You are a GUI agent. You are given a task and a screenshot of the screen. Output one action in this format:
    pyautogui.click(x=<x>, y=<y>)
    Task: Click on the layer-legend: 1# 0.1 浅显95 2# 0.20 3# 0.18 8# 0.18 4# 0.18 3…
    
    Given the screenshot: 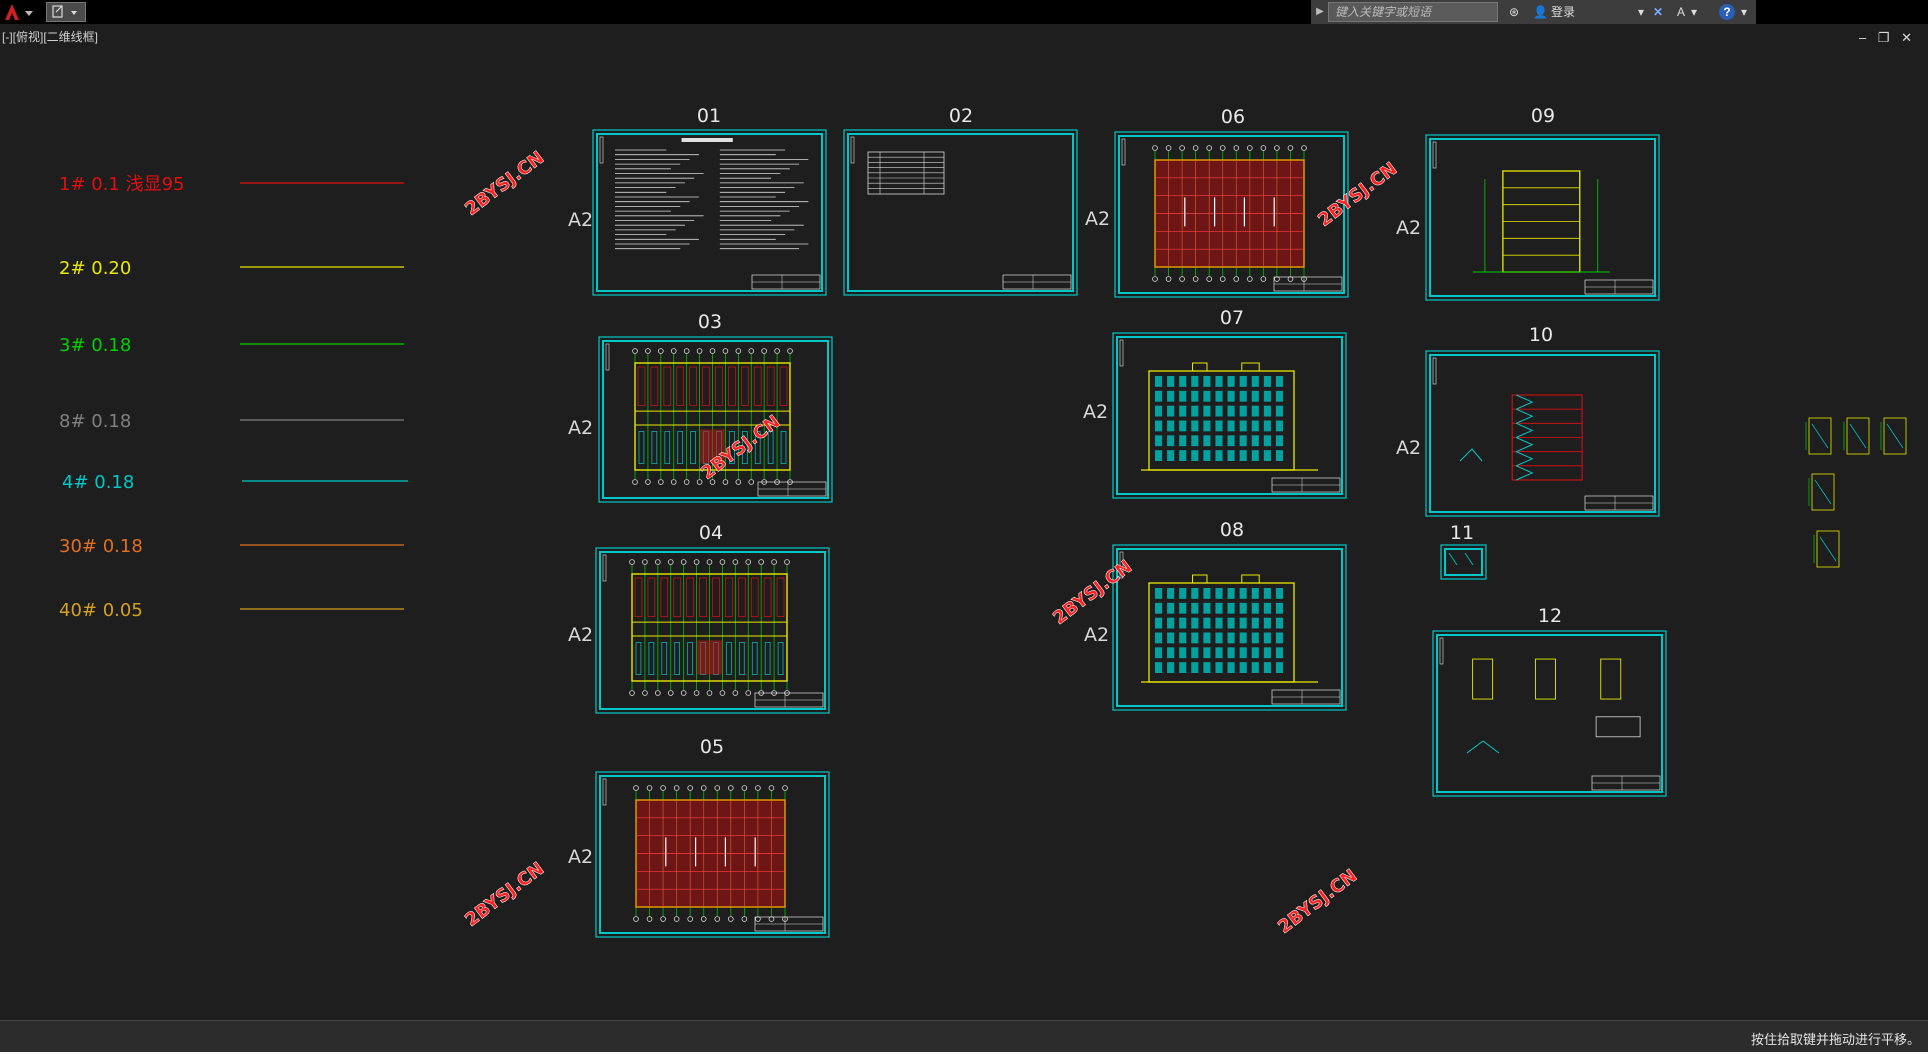 What is the action you would take?
    pyautogui.click(x=233, y=397)
    